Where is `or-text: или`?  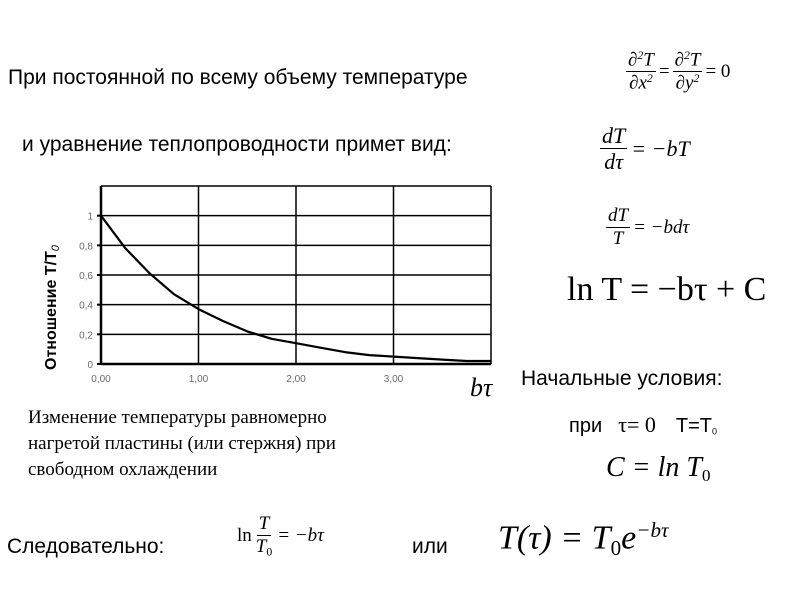 or-text: или is located at coordinates (430, 546).